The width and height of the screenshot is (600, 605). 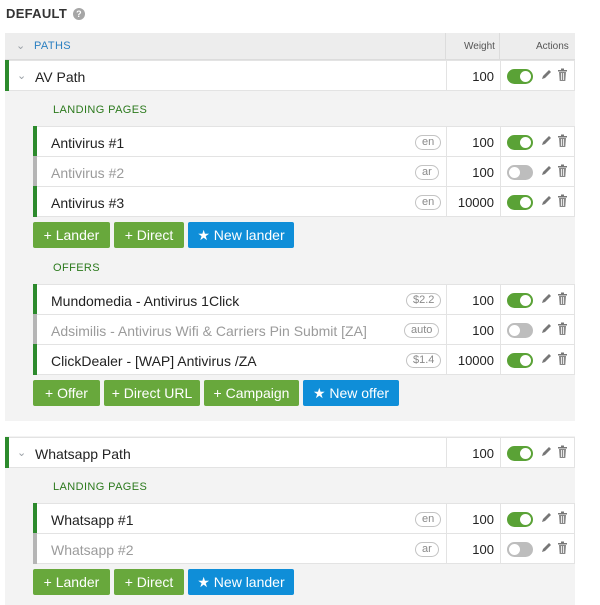 I want to click on offers-label: OFFERS, so click(x=77, y=268).